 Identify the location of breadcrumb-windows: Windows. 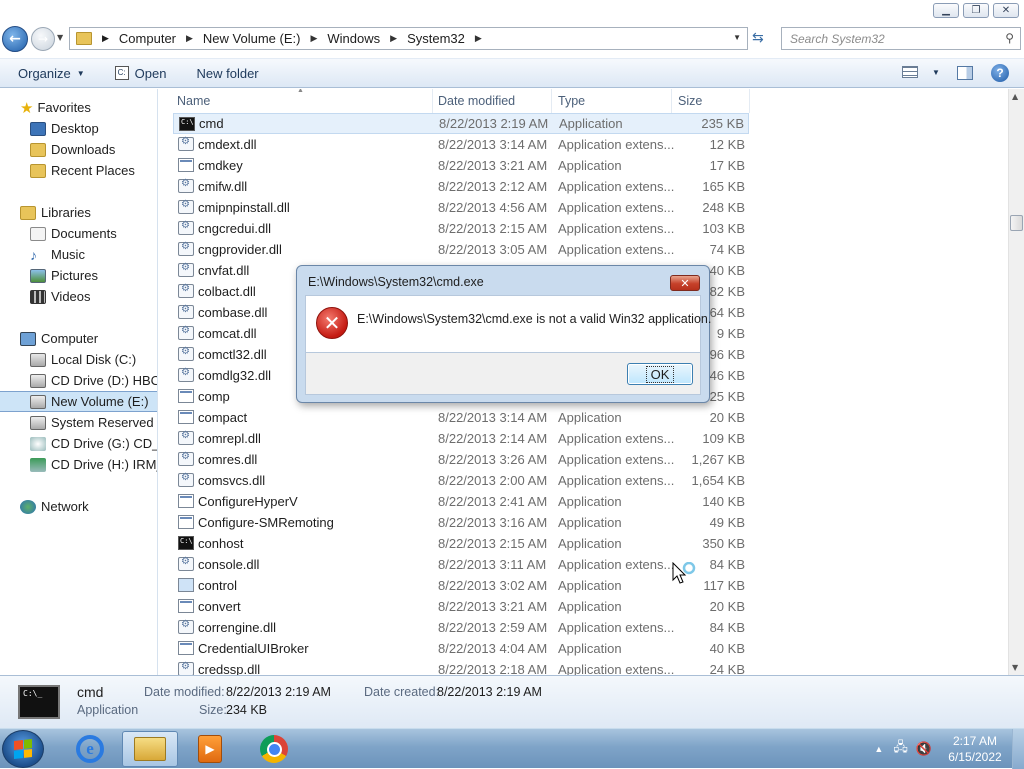
(353, 38).